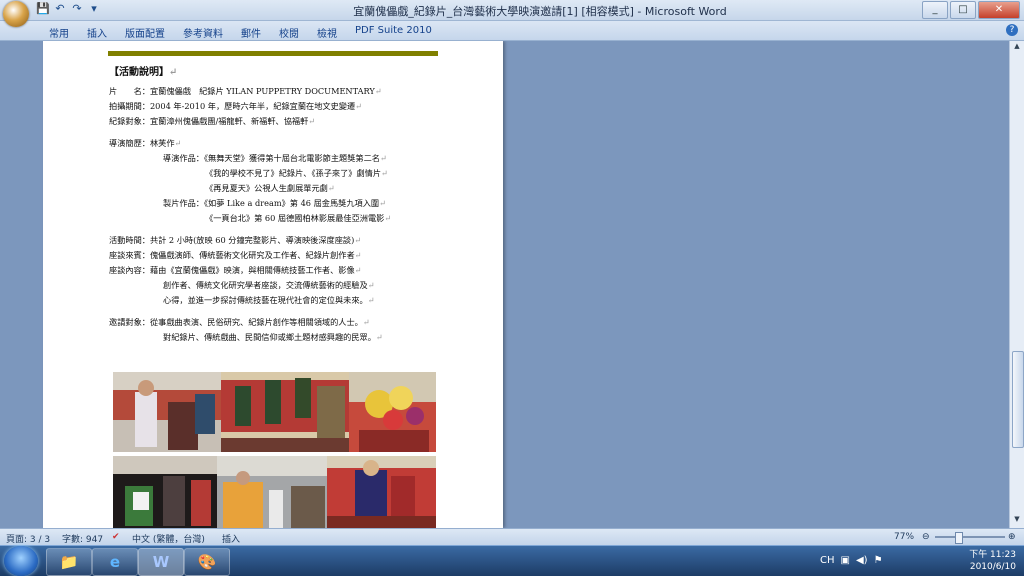 This screenshot has width=1024, height=576. I want to click on header-rule, so click(273, 53).